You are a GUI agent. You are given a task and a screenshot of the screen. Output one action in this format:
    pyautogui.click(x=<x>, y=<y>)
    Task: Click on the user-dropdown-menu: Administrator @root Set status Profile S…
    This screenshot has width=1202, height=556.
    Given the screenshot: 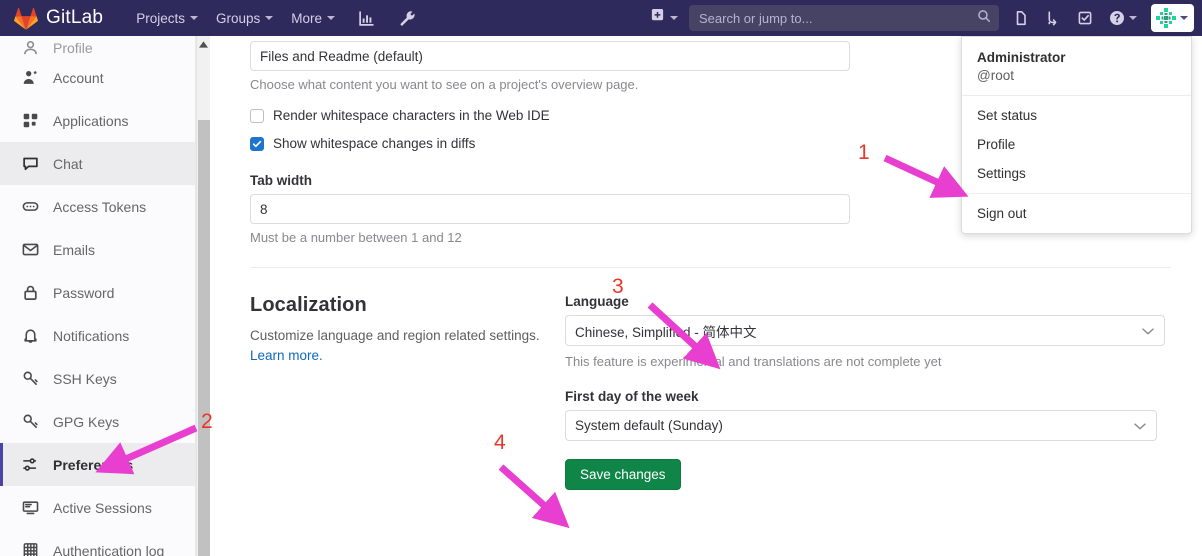 What is the action you would take?
    pyautogui.click(x=1076, y=135)
    